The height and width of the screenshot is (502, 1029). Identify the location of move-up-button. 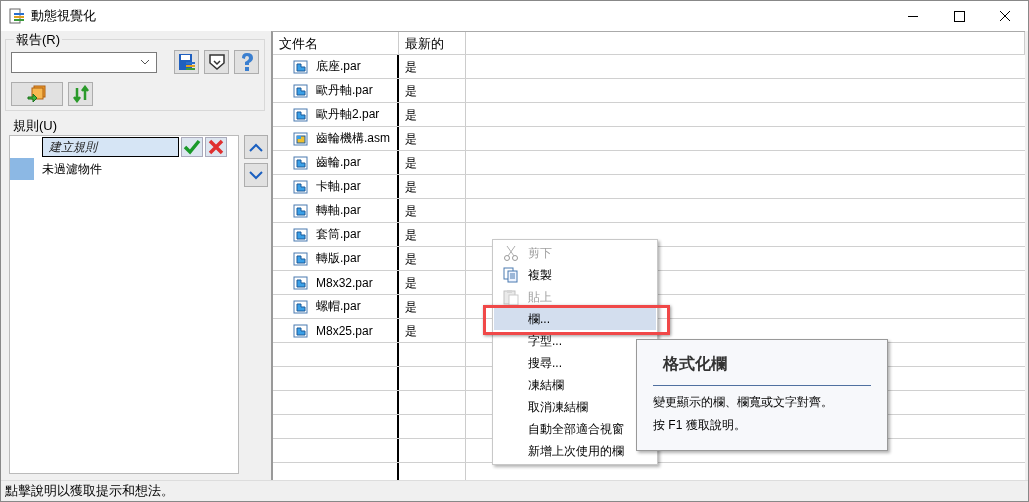
(256, 147).